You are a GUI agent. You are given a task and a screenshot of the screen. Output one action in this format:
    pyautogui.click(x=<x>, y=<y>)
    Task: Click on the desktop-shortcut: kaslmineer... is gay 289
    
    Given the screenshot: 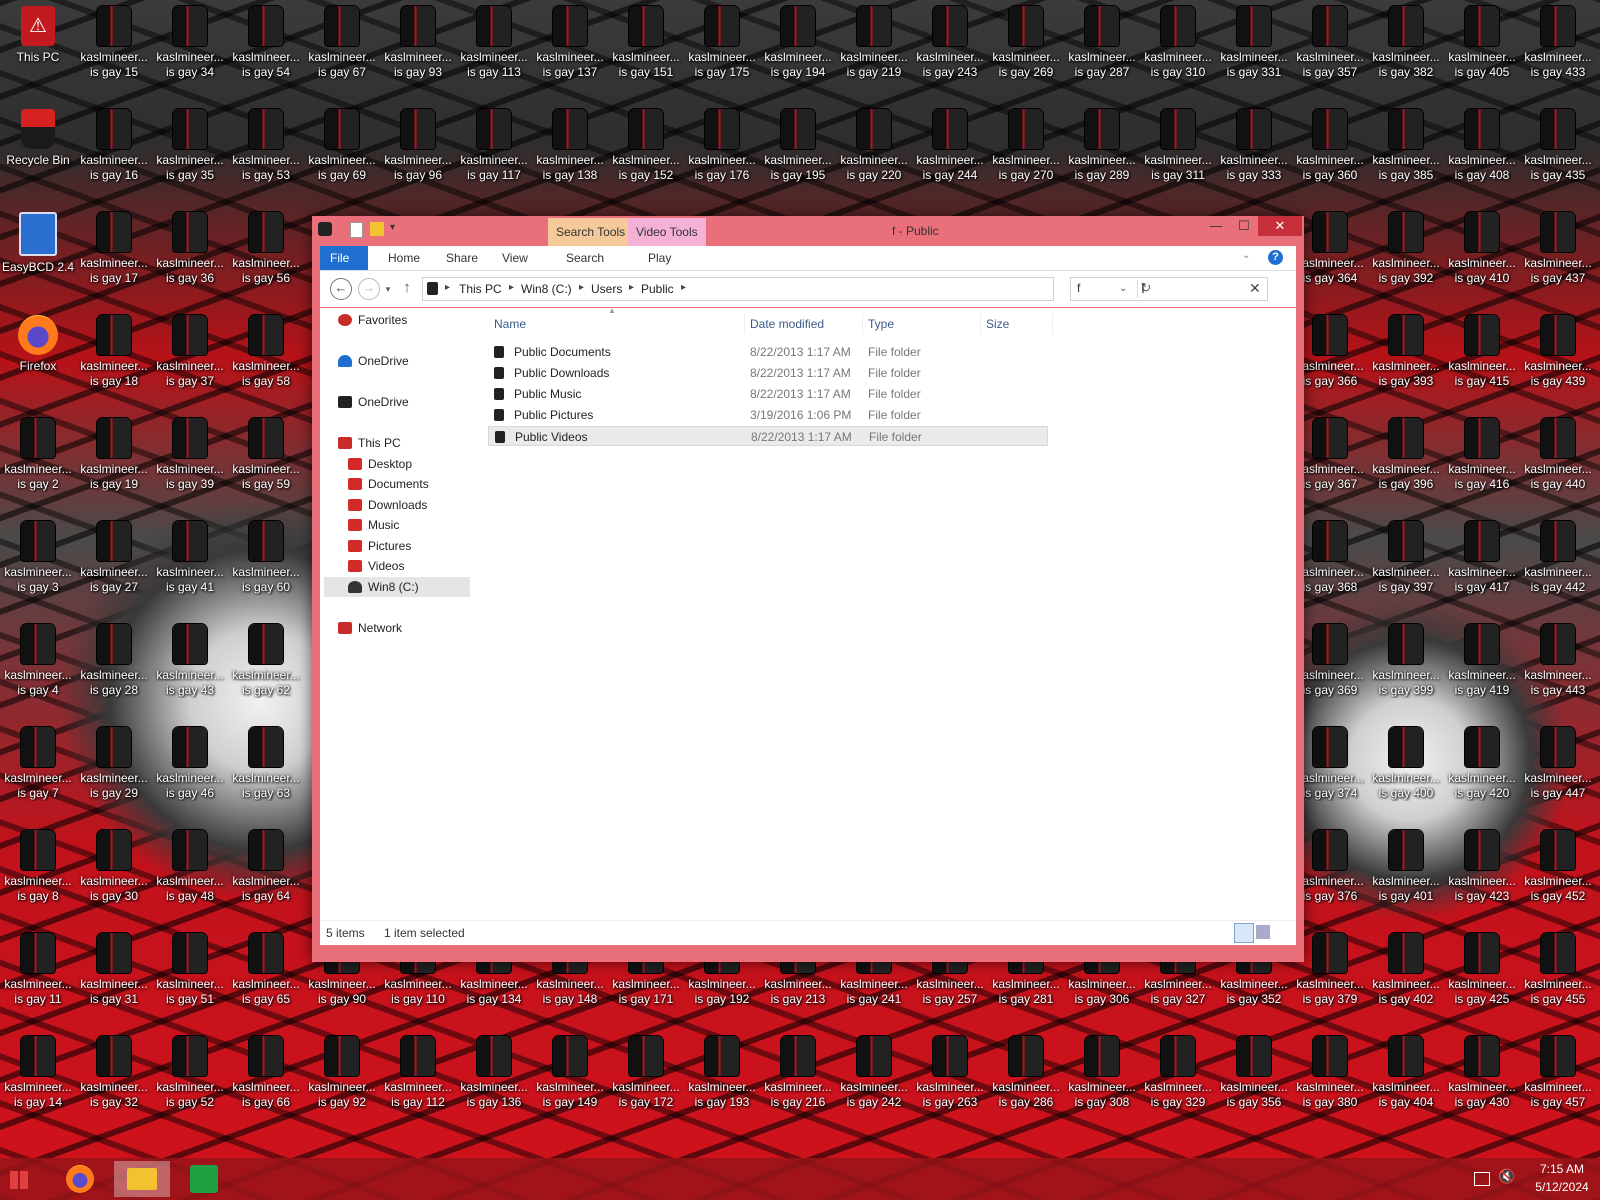 What is the action you would take?
    pyautogui.click(x=1102, y=153)
    